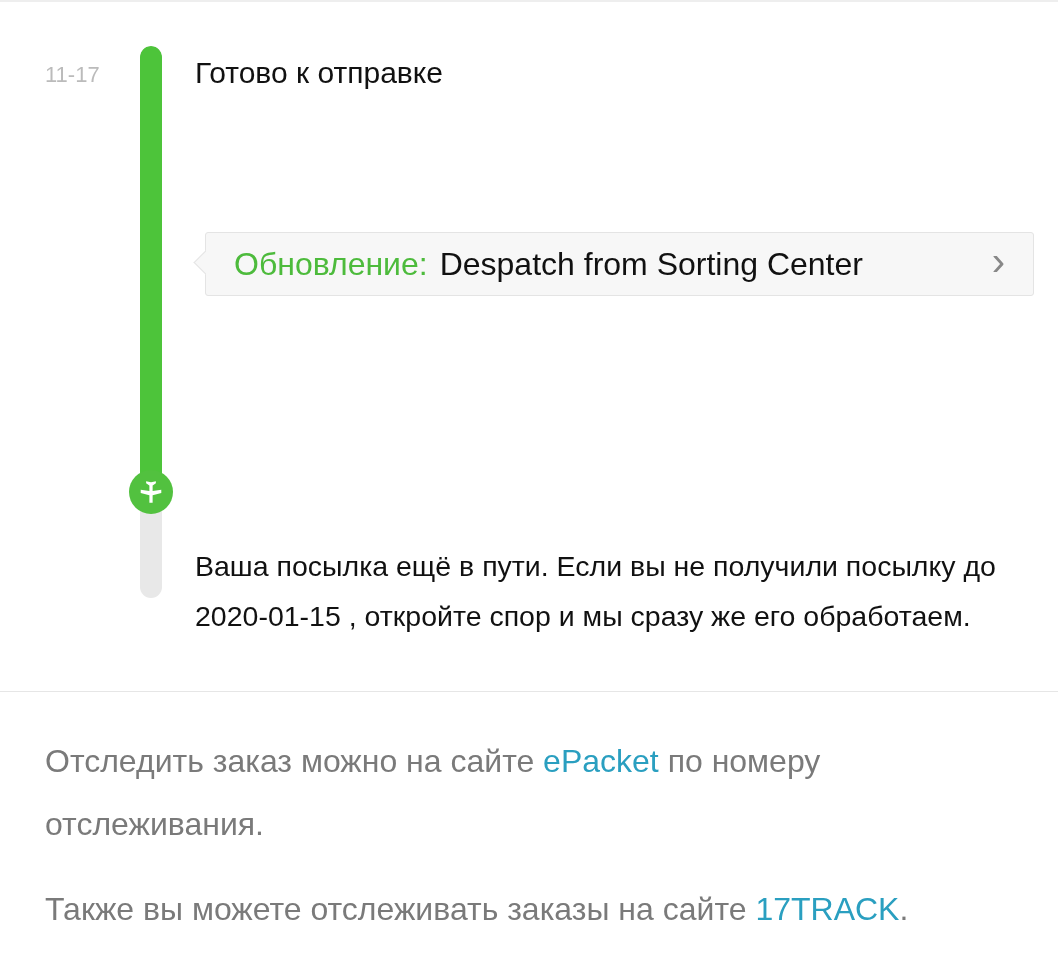  I want to click on event-date: 11-17, so click(72, 75).